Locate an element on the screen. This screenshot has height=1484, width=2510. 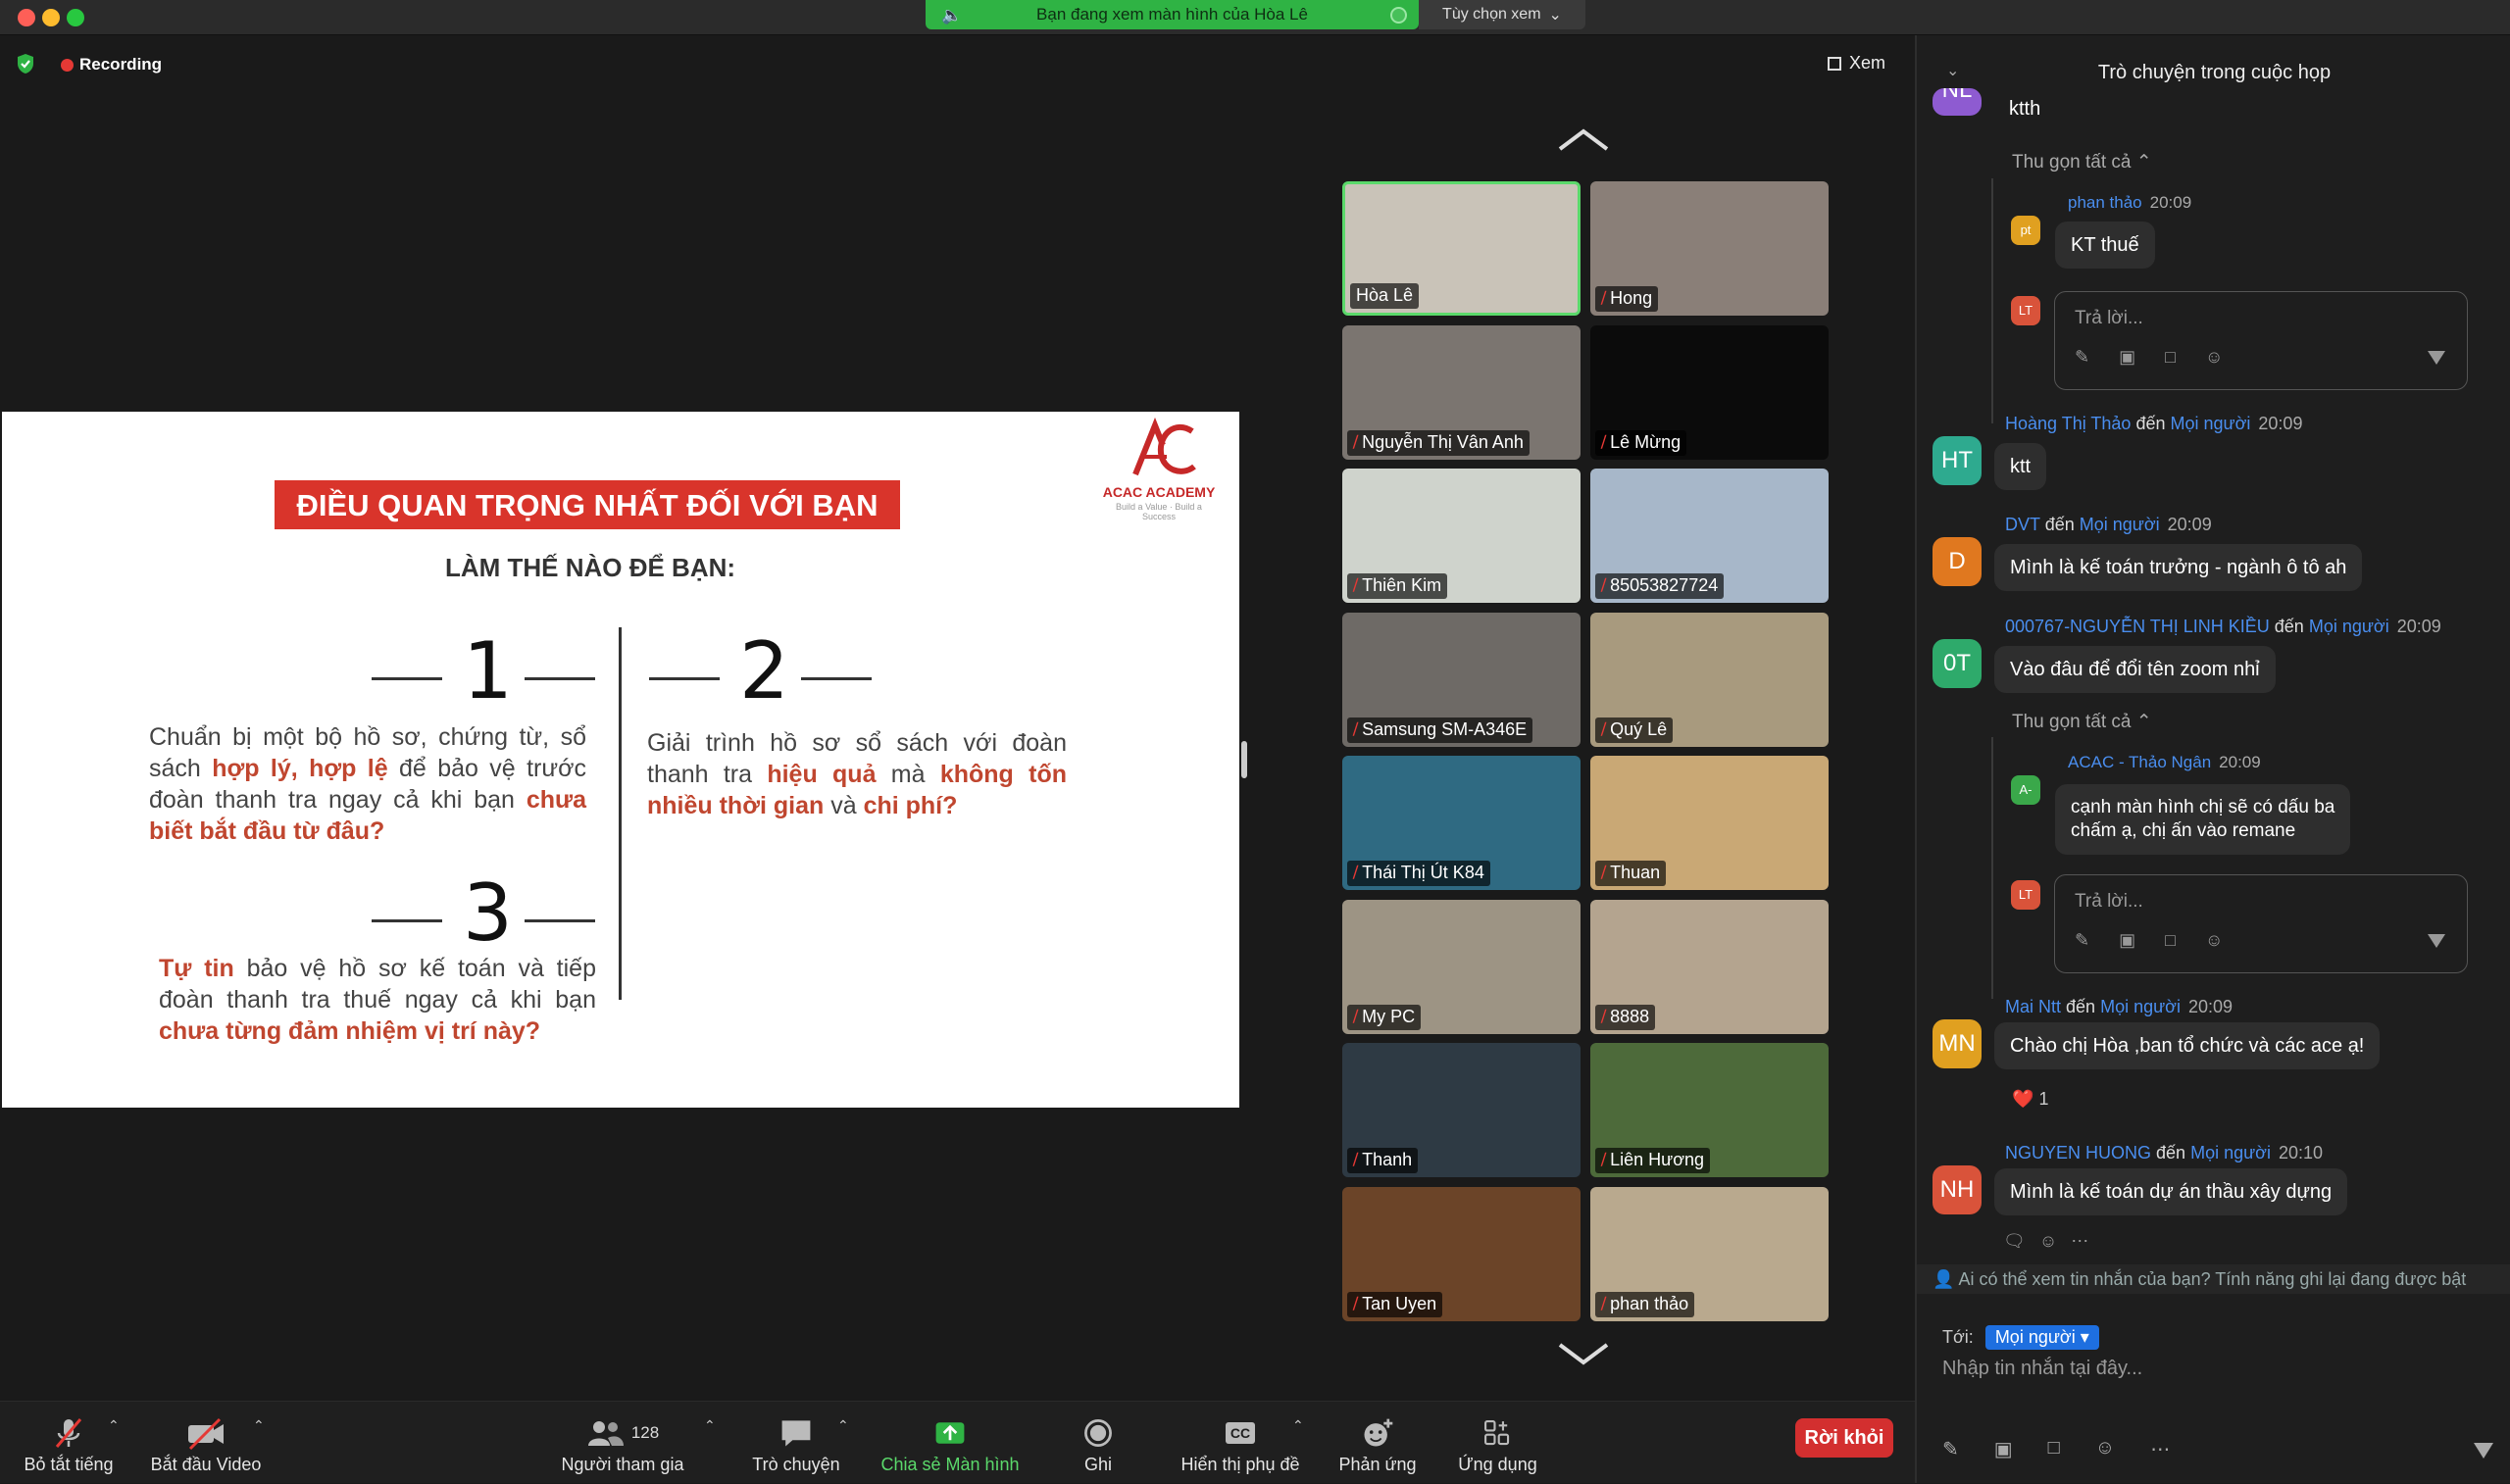
video-tile: Hòa Lê is located at coordinates (1461, 248).